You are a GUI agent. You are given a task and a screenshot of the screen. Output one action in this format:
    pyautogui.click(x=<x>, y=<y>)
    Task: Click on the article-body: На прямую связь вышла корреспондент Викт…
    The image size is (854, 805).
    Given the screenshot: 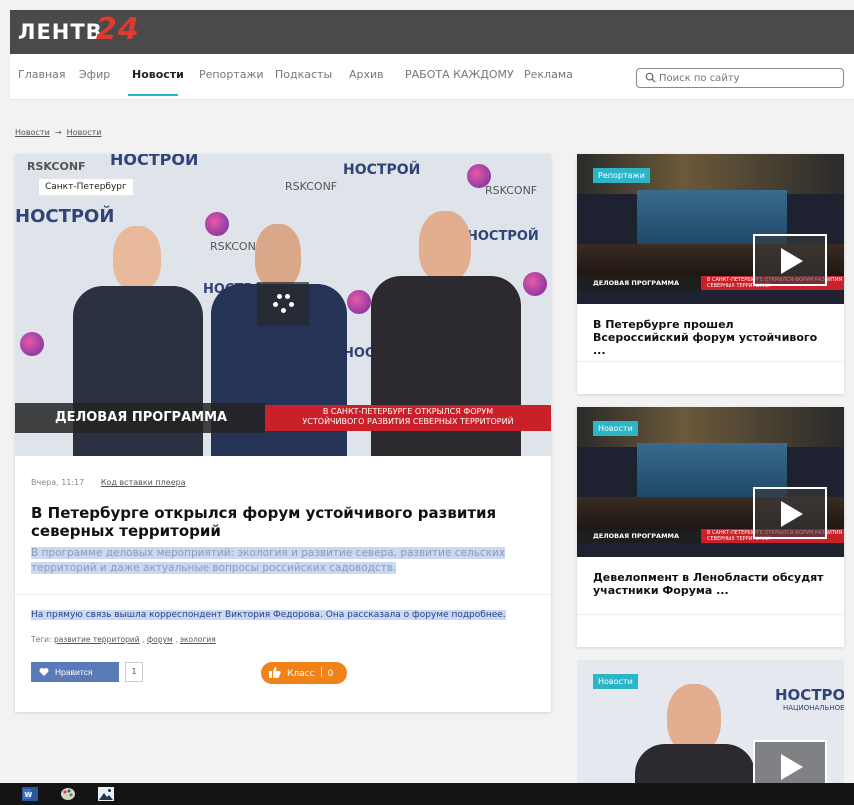 What is the action you would take?
    pyautogui.click(x=268, y=615)
    